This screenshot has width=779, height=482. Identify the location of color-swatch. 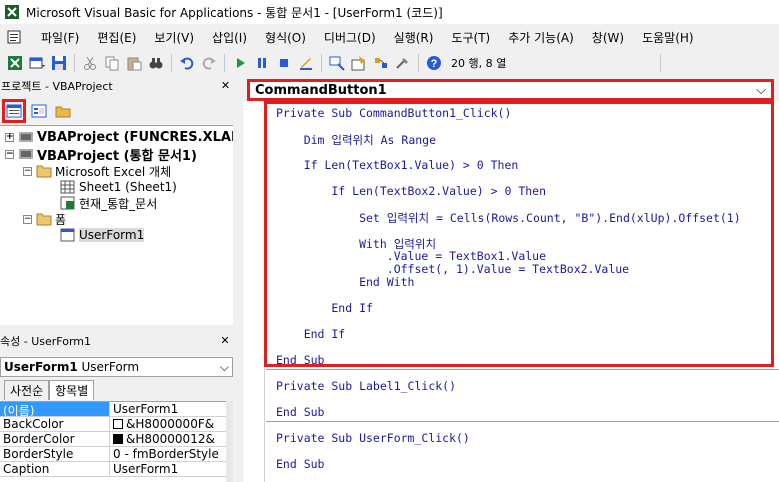
(118, 424).